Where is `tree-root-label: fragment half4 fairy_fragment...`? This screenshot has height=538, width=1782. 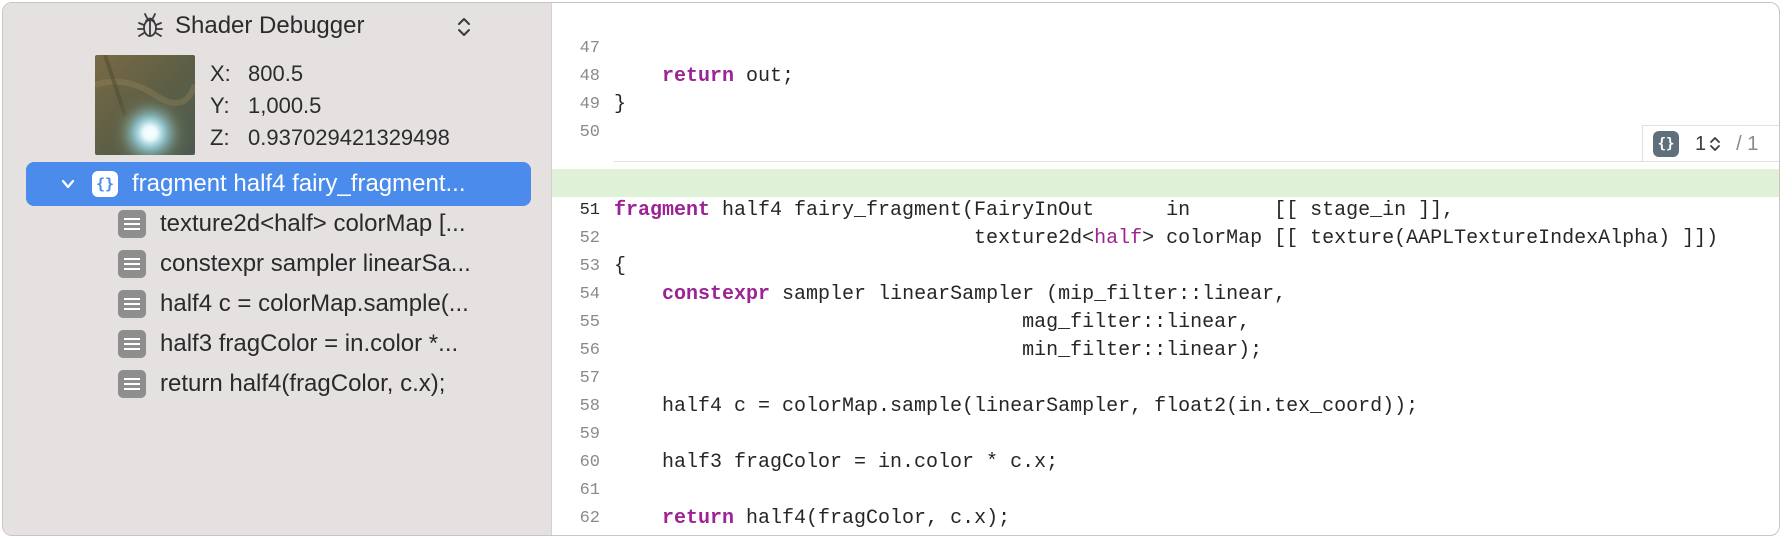
tree-root-label: fragment half4 fairy_fragment... is located at coordinates (299, 183).